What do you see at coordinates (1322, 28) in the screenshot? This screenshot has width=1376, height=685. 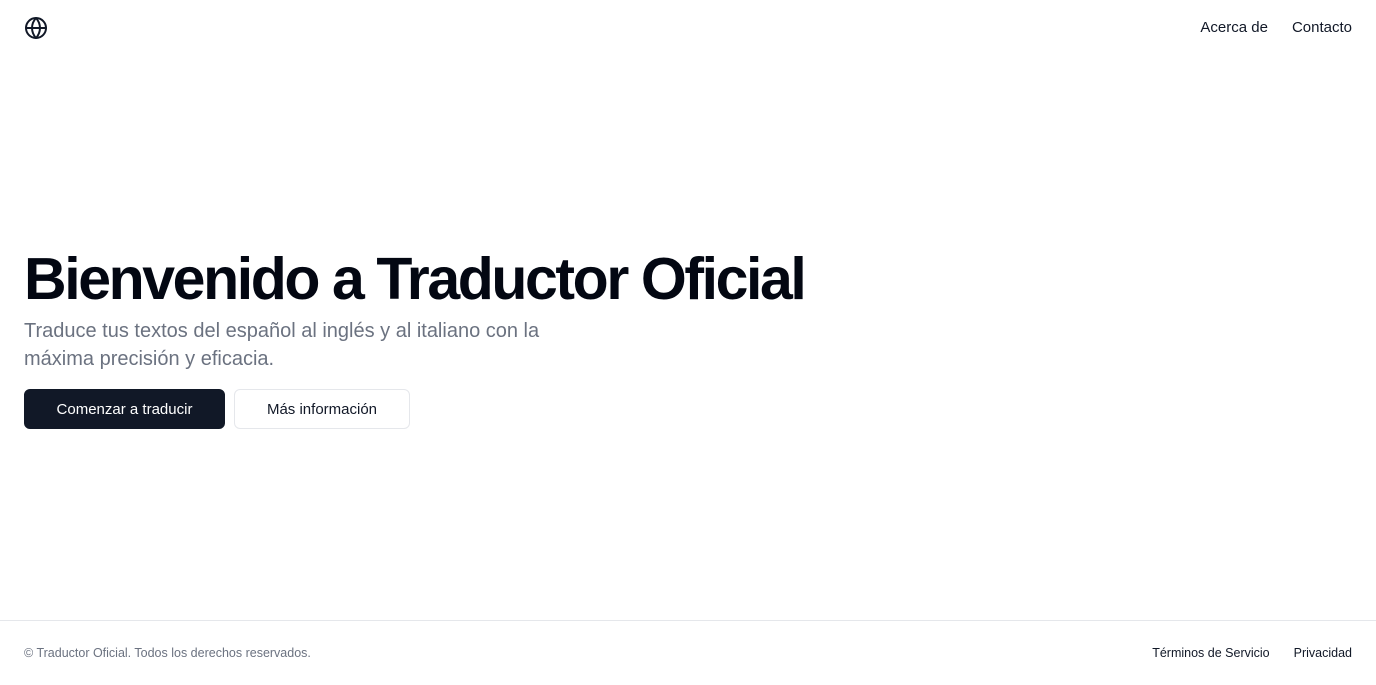 I see `nav-link-contacto: Contacto` at bounding box center [1322, 28].